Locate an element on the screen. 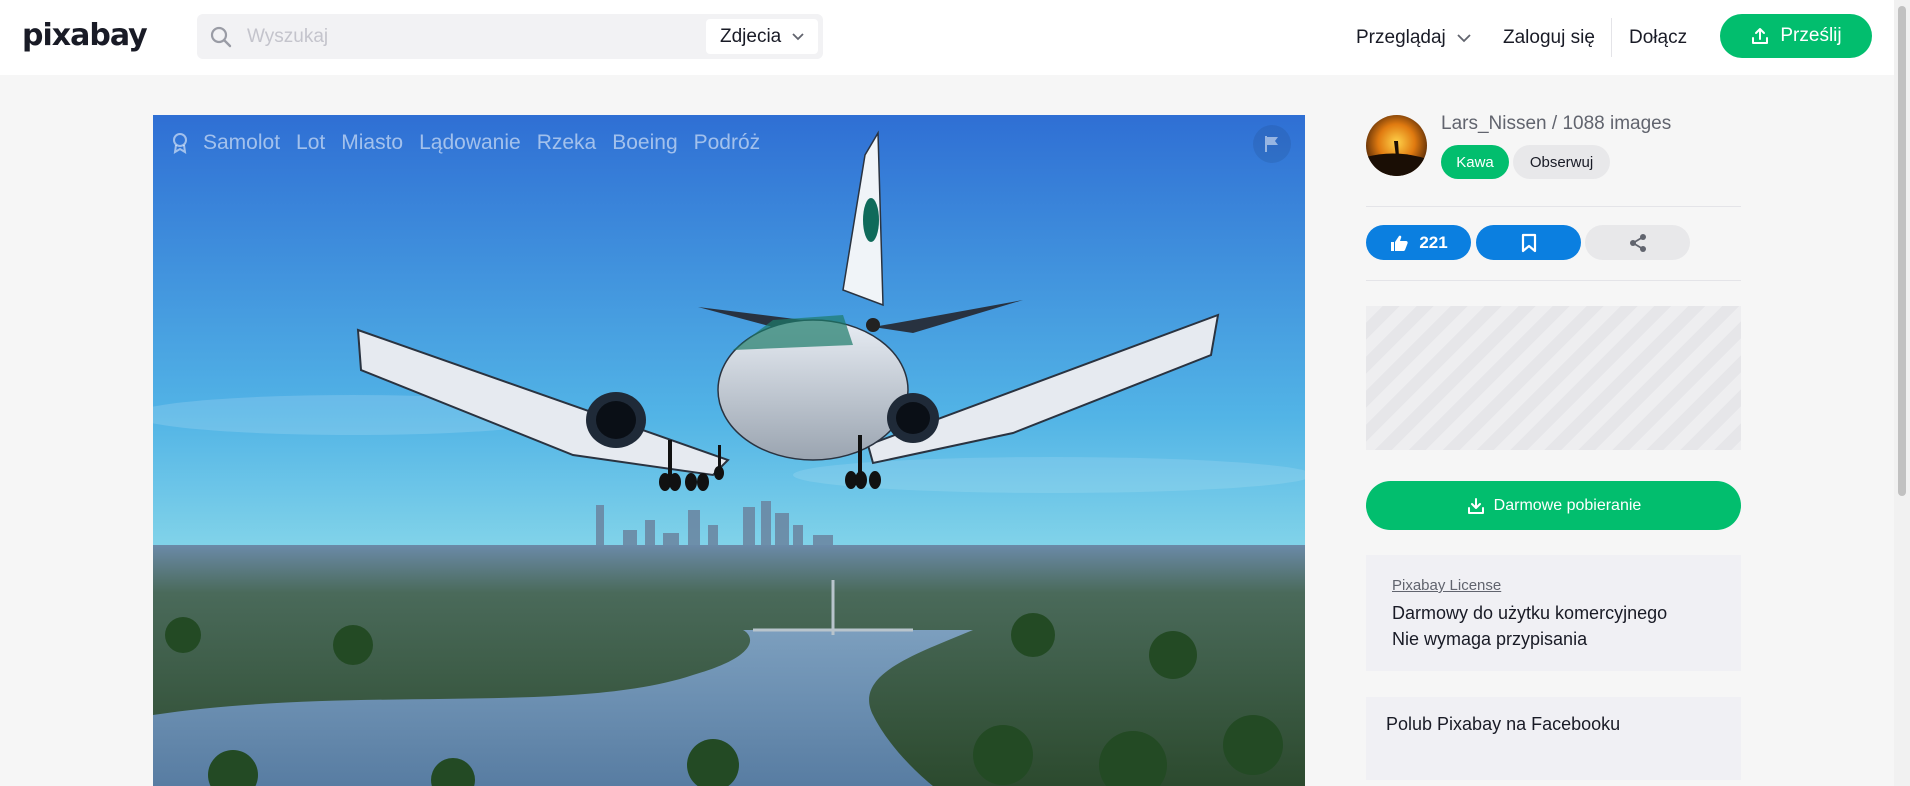 This screenshot has height=786, width=1910. follow-button: Obserwuj is located at coordinates (1561, 162).